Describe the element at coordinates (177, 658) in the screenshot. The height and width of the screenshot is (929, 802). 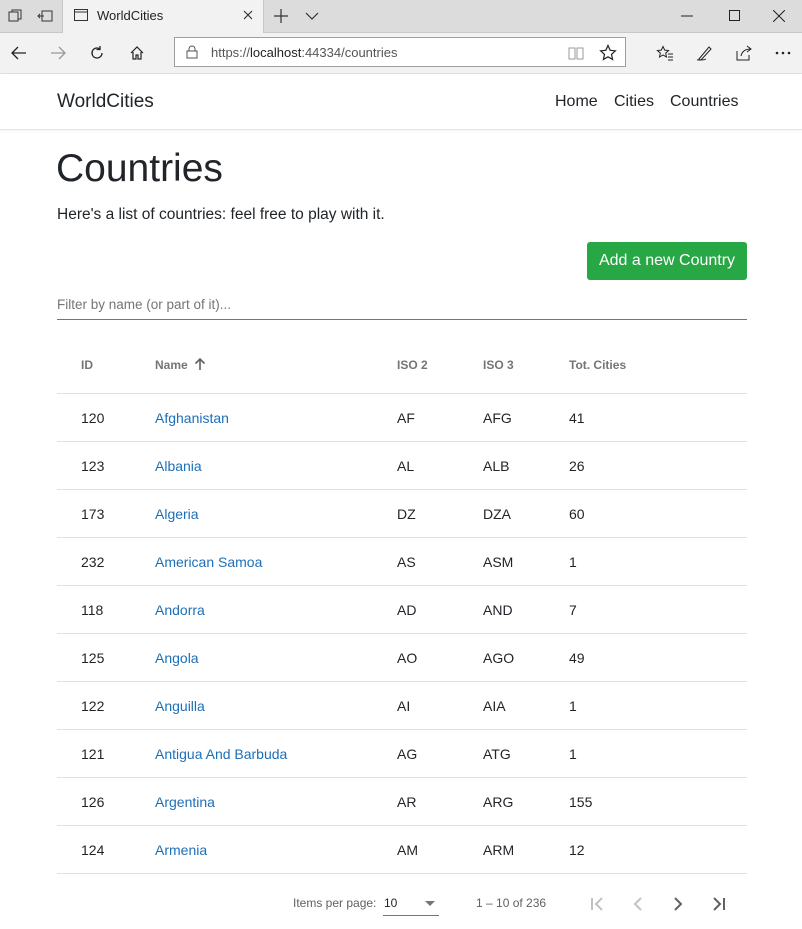
I see `country-name-link: Angola` at that location.